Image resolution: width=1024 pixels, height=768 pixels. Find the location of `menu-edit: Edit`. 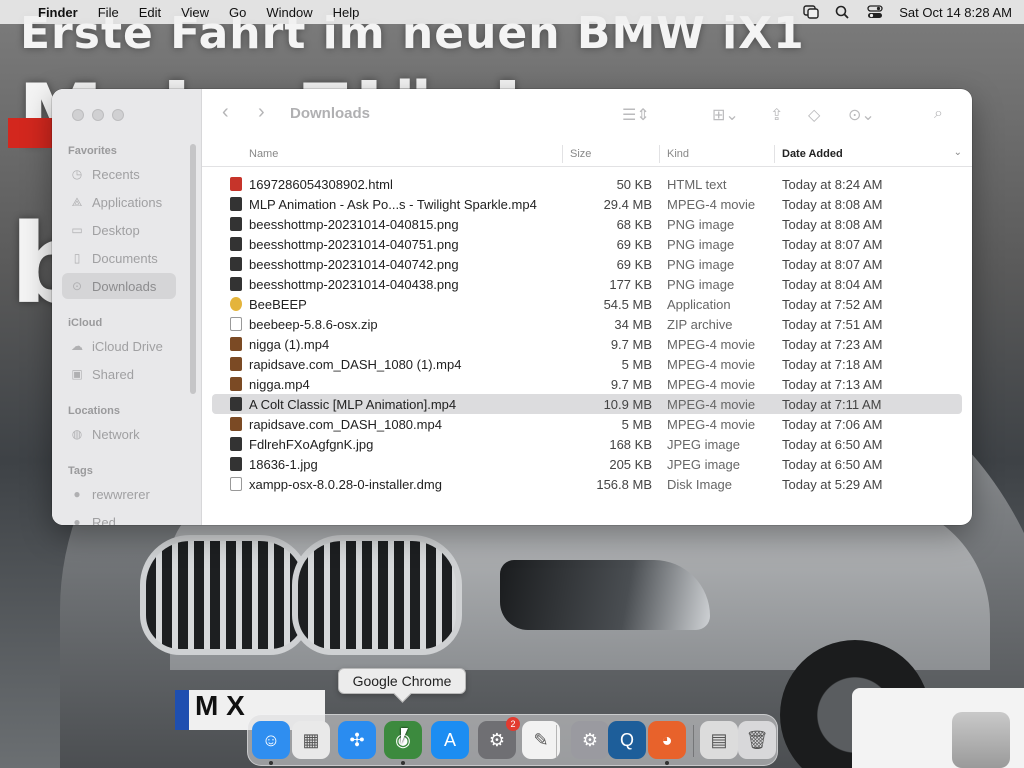

menu-edit: Edit is located at coordinates (150, 12).